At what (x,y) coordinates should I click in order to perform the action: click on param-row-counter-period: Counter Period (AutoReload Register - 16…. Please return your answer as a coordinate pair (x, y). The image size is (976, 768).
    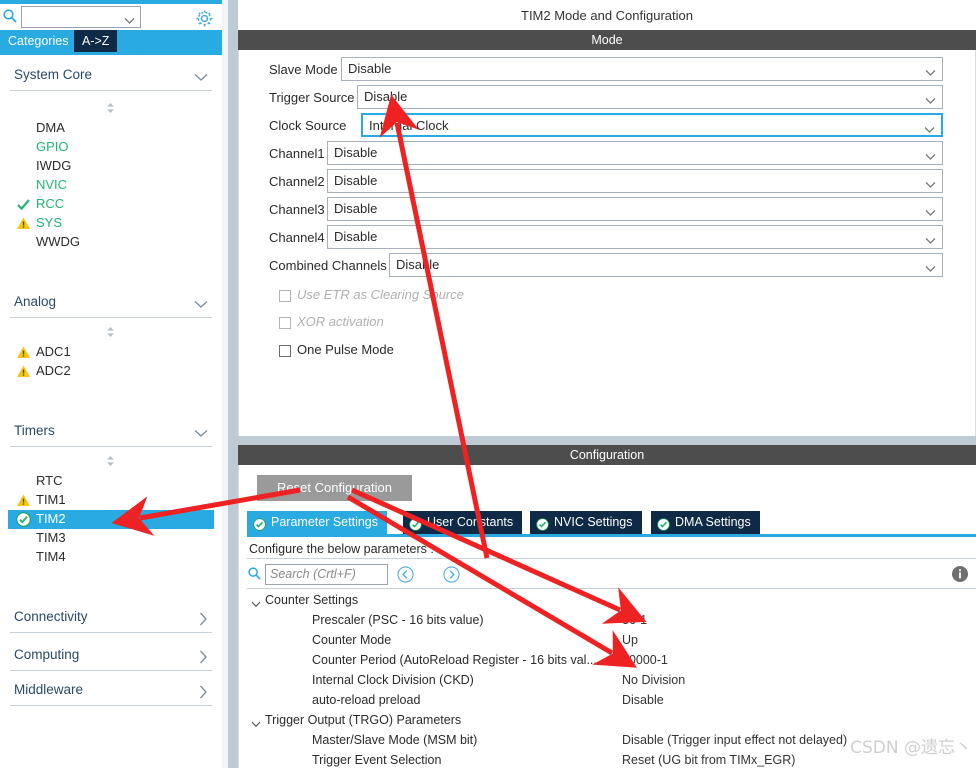
    Looking at the image, I should click on (611, 661).